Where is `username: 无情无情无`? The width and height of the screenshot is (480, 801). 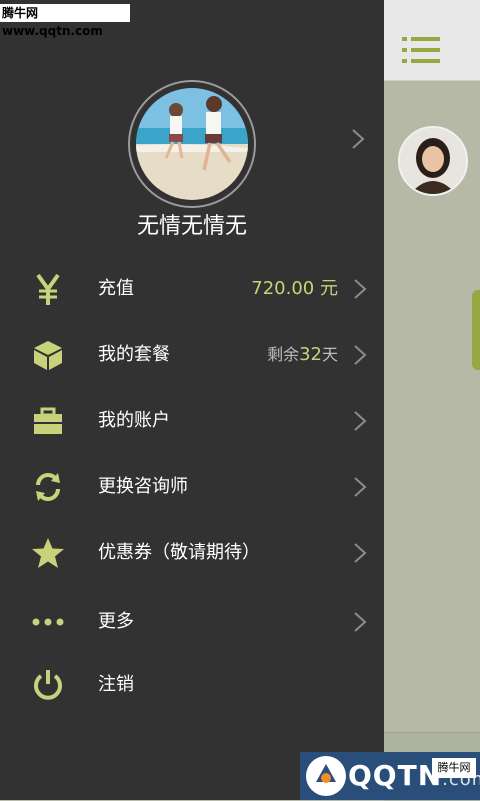 username: 无情无情无 is located at coordinates (191, 226).